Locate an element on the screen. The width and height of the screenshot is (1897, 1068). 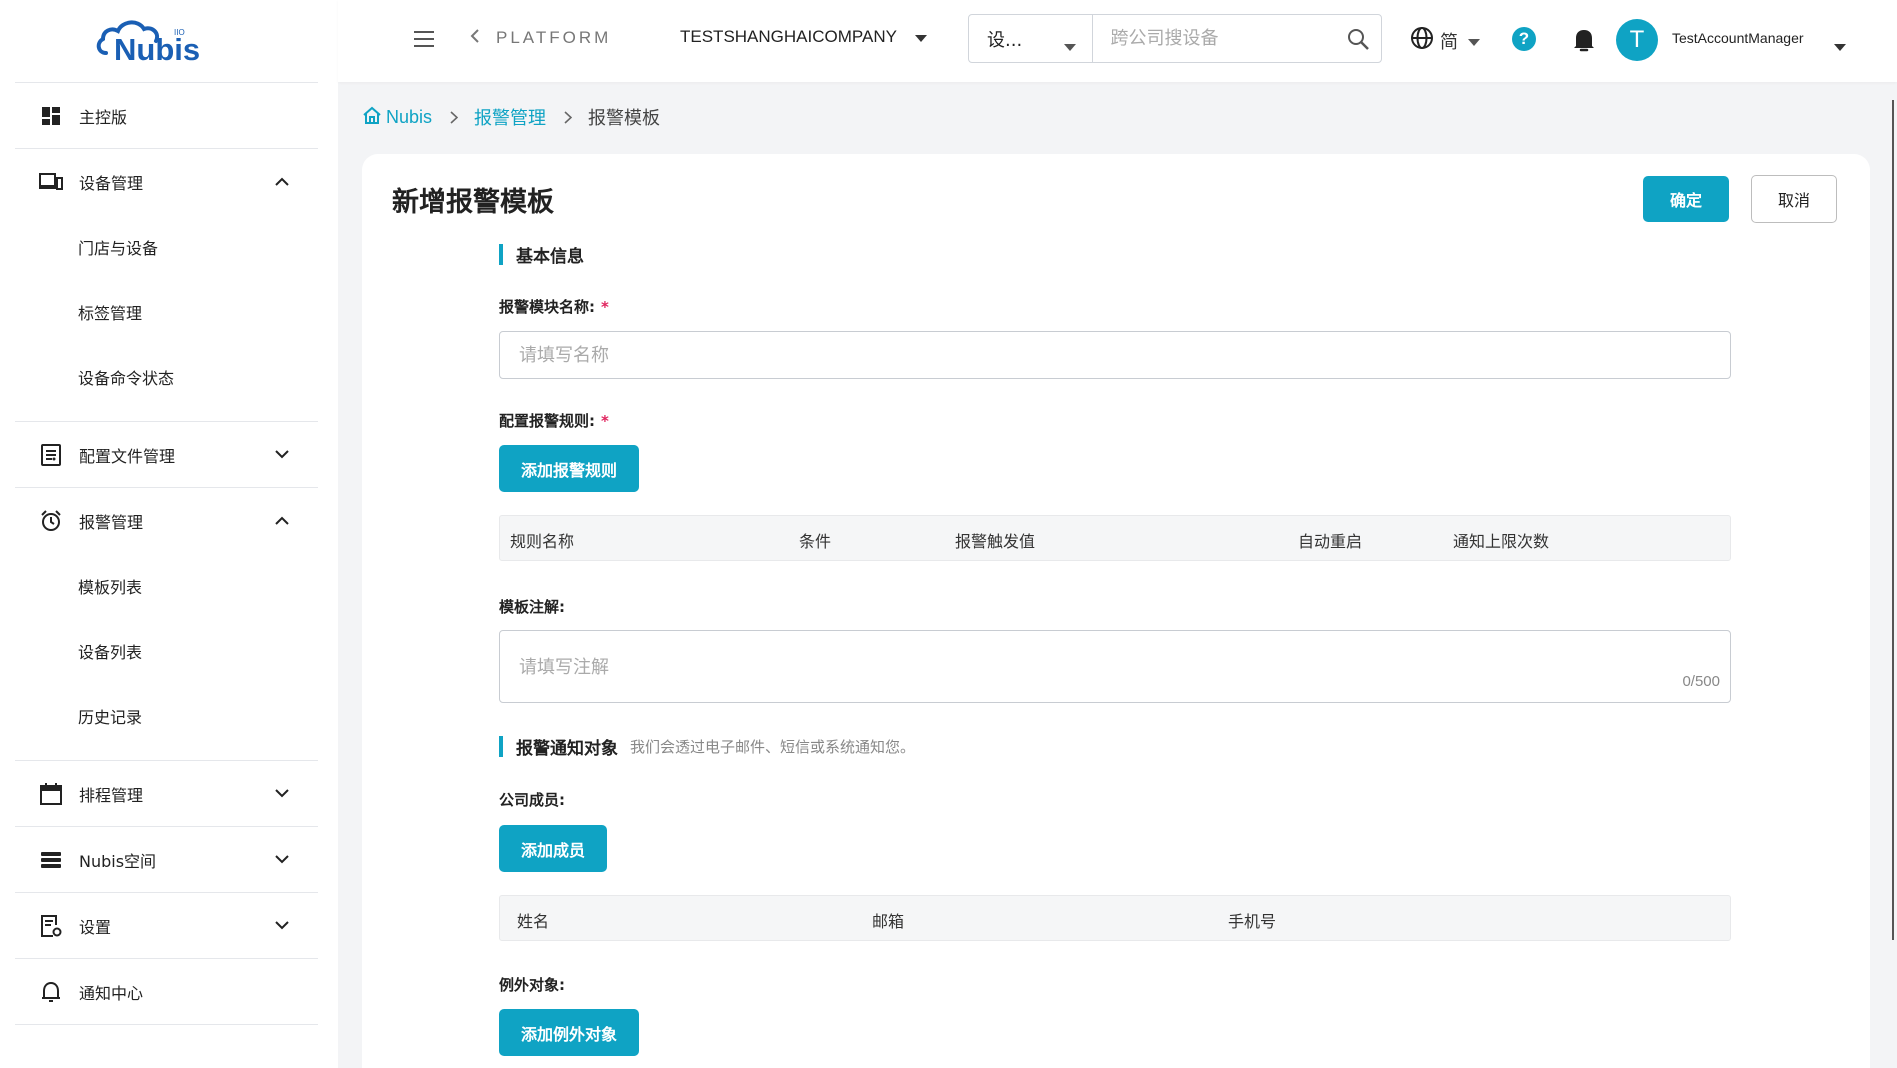
avatar: T is located at coordinates (1637, 40).